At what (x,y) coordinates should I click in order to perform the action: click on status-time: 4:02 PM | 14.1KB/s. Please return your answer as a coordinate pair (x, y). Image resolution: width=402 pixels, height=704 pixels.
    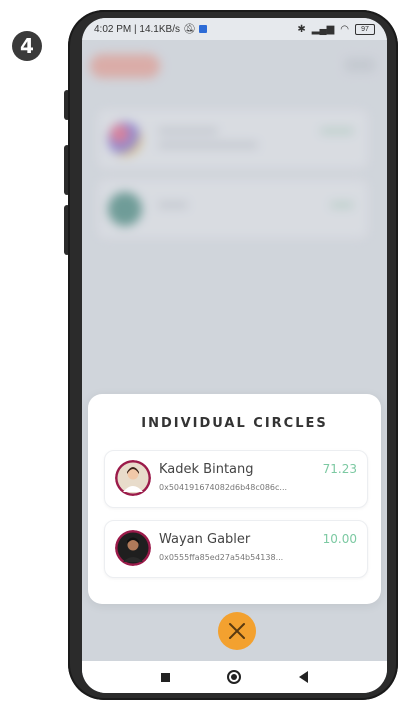
    Looking at the image, I should click on (137, 29).